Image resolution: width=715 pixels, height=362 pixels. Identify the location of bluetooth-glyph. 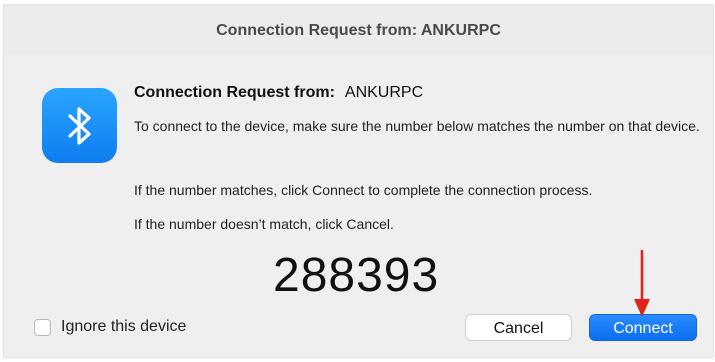
(79, 125).